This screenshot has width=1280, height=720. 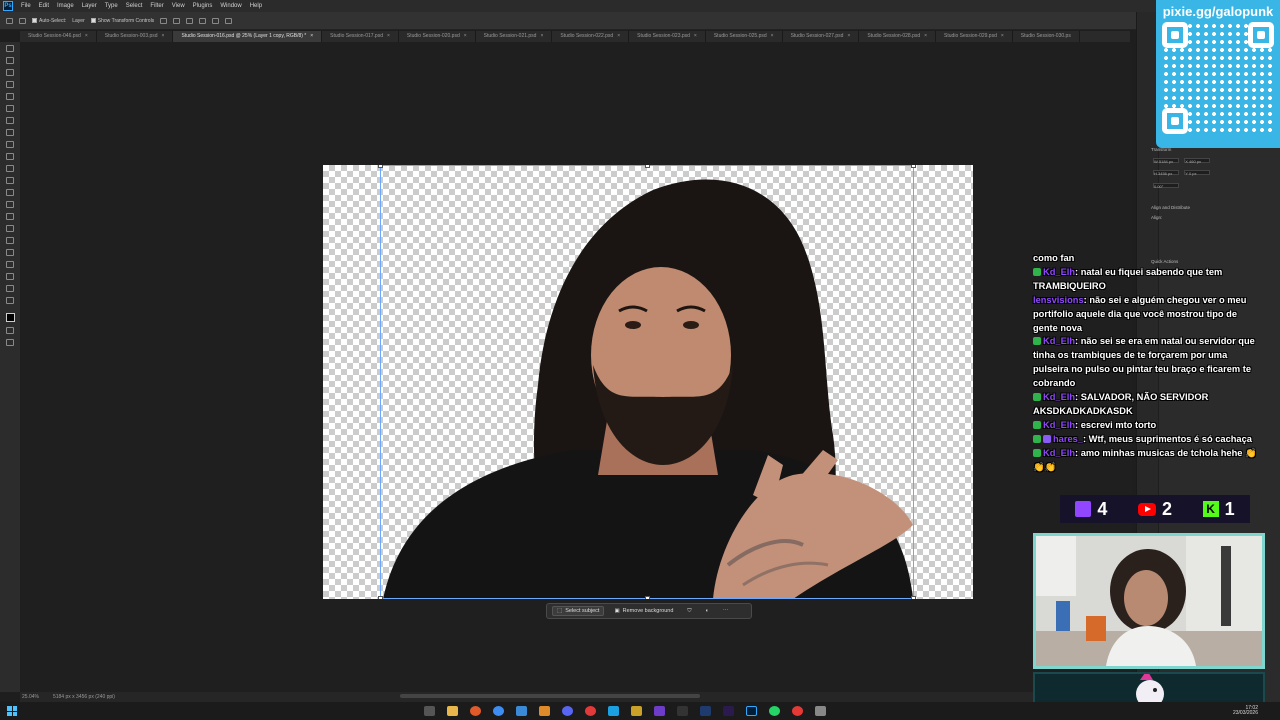 I want to click on obs-icon, so click(x=659, y=711).